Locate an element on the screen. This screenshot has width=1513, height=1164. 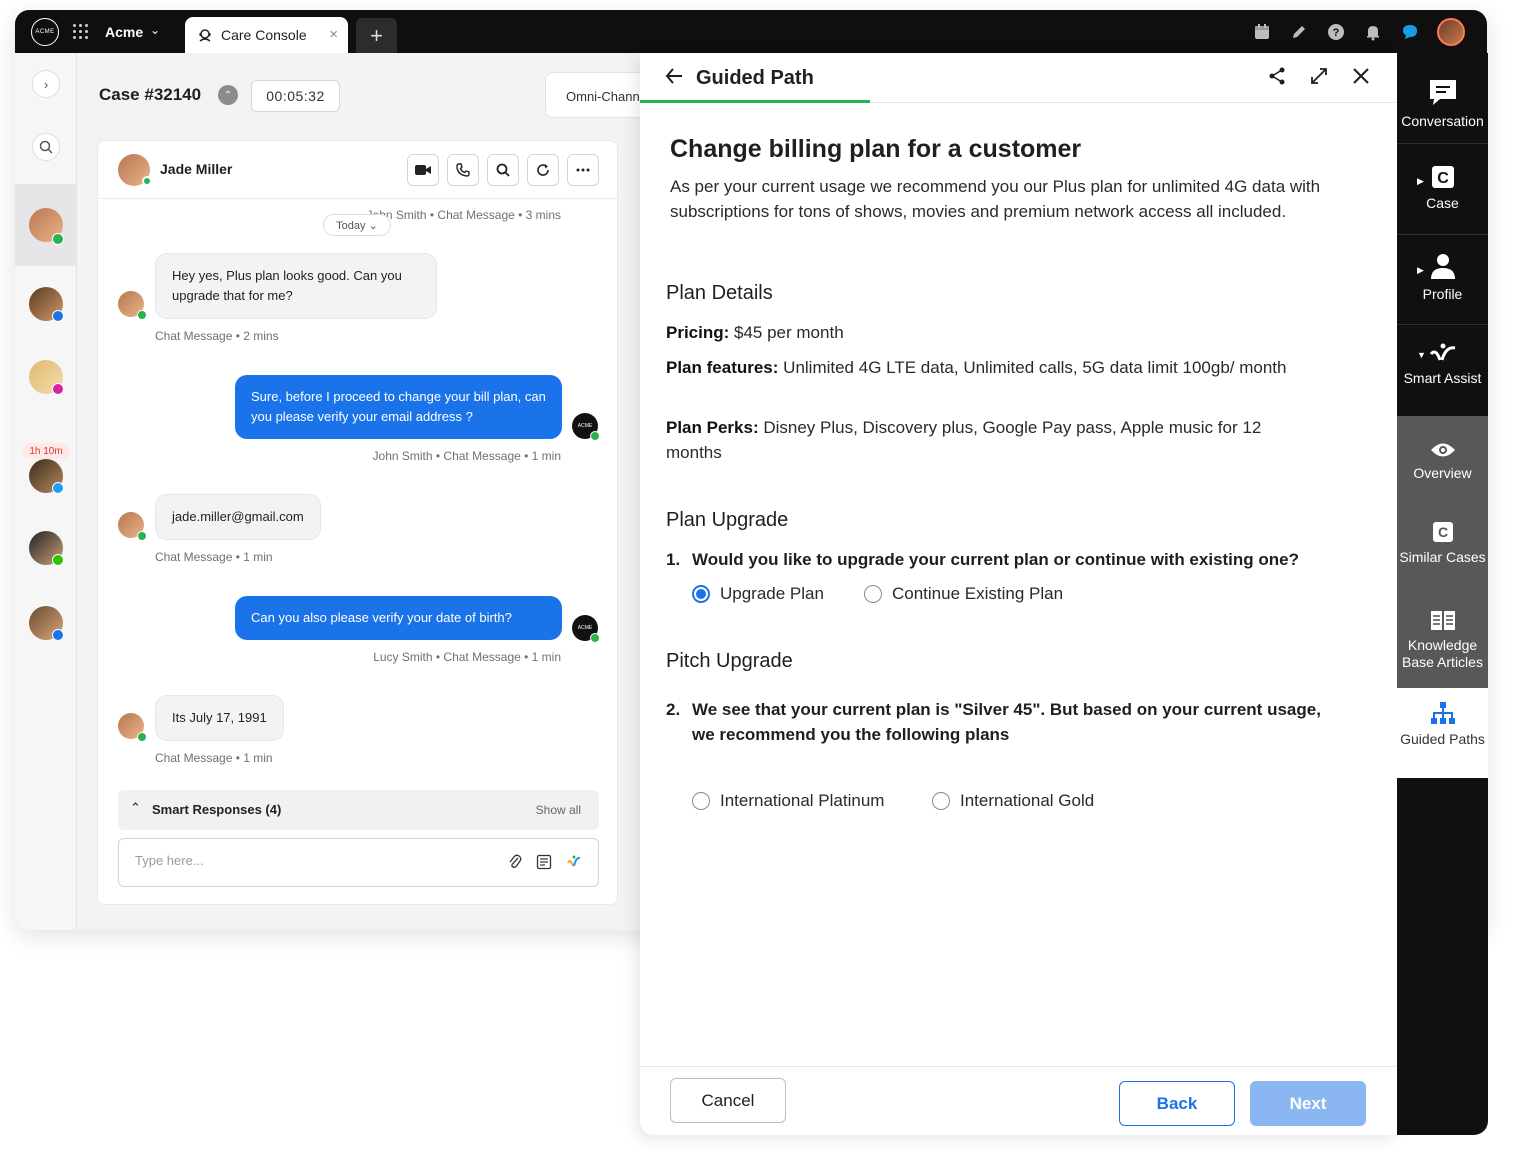
pitch-upgrade-heading: Pitch Upgrade is located at coordinates (729, 661).